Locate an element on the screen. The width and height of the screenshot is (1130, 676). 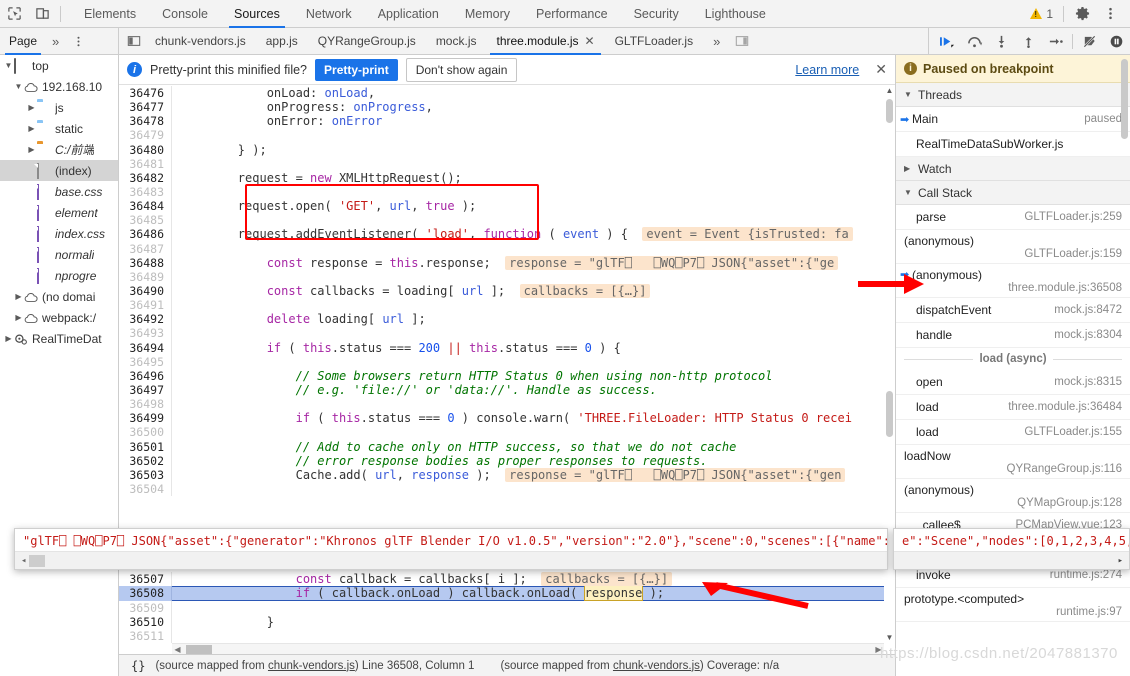
code-line: 36510 } is located at coordinates (507, 621).